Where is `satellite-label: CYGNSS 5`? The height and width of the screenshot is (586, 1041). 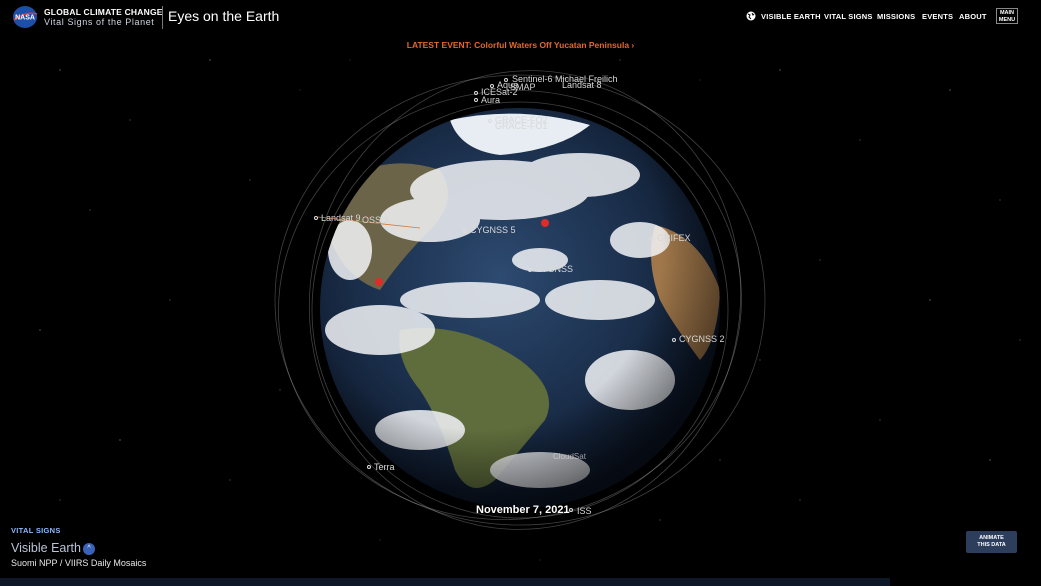 satellite-label: CYGNSS 5 is located at coordinates (493, 230).